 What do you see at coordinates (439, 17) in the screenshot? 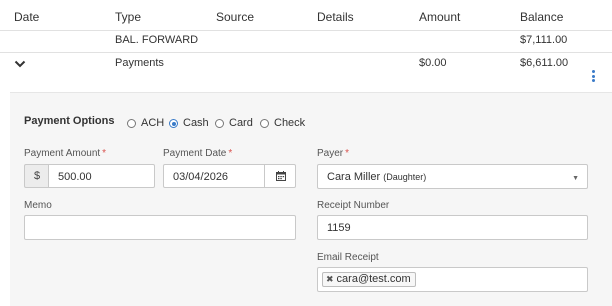
I see `column-header-amount: Amount` at bounding box center [439, 17].